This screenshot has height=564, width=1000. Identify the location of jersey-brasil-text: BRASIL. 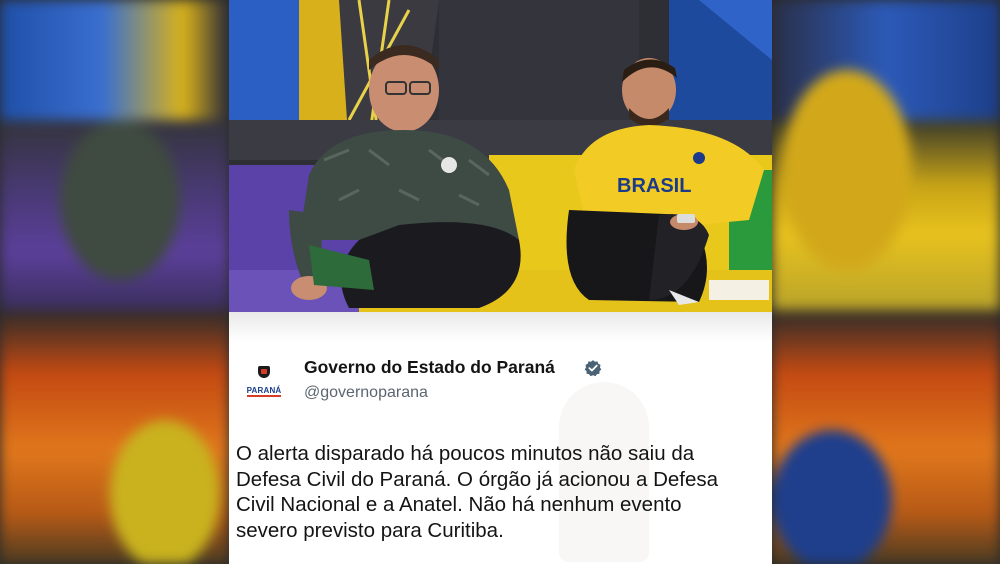
(654, 186).